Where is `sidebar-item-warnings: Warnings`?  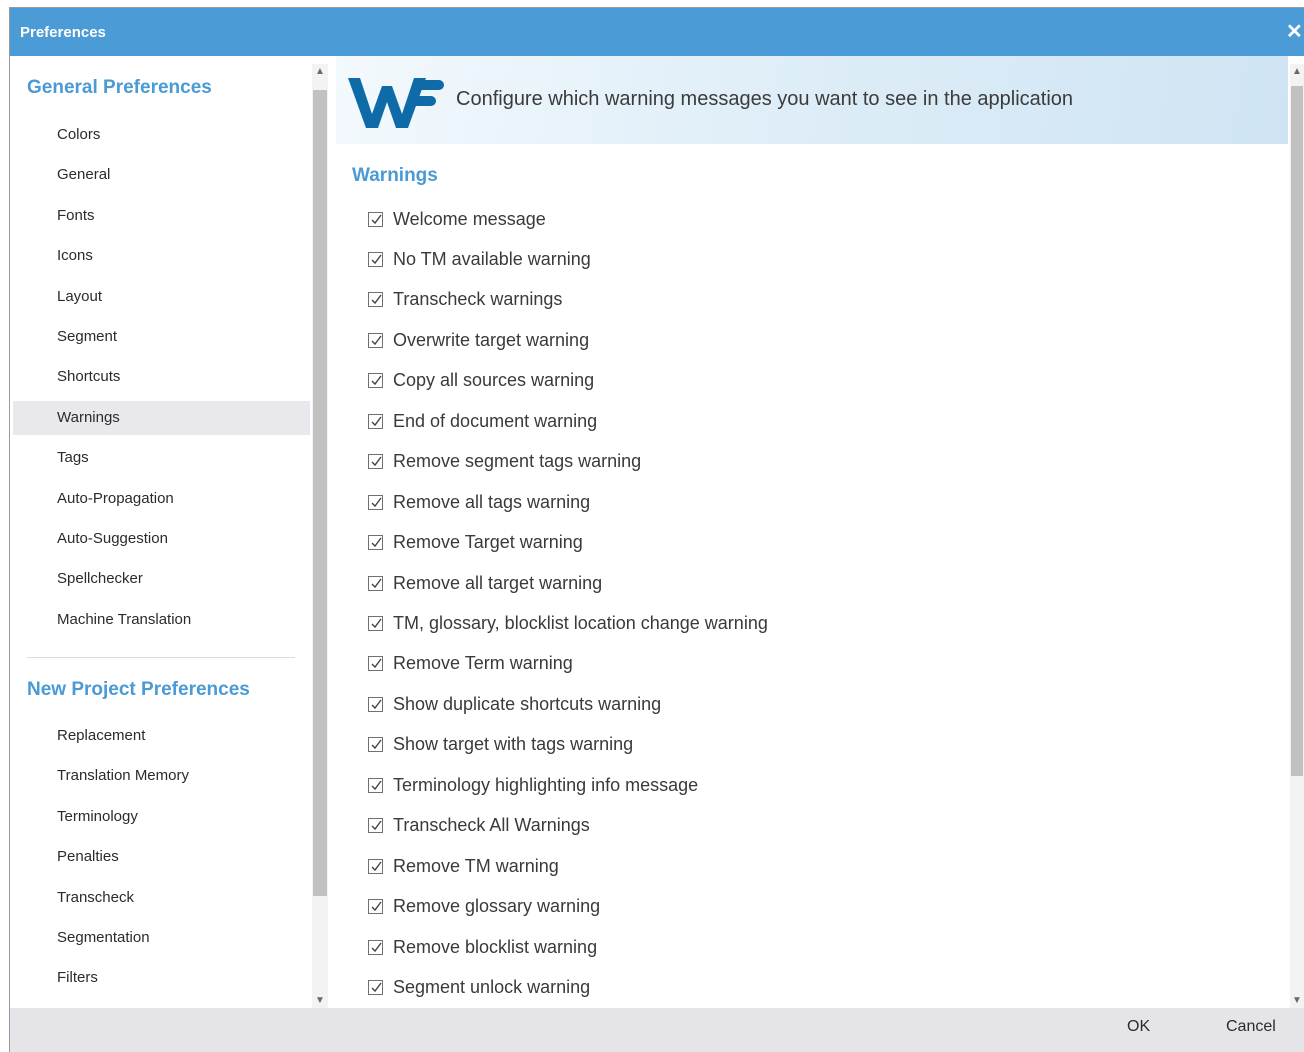
sidebar-item-warnings: Warnings is located at coordinates (161, 417).